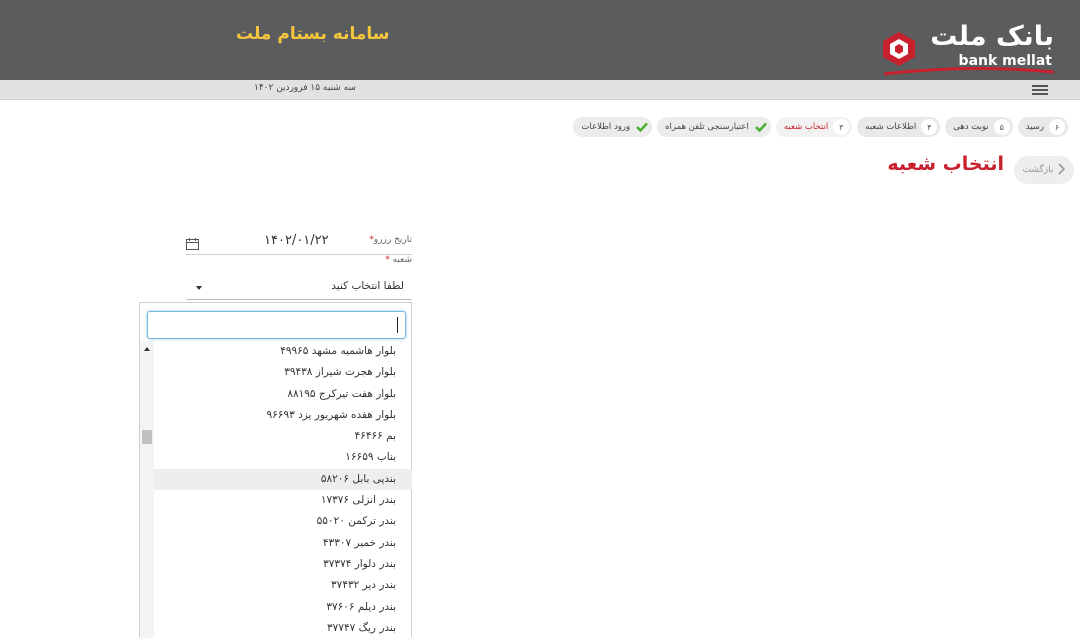 The height and width of the screenshot is (638, 1080). What do you see at coordinates (707, 127) in the screenshot?
I see `step-label: اعتبارسنجی تلفن همراه` at bounding box center [707, 127].